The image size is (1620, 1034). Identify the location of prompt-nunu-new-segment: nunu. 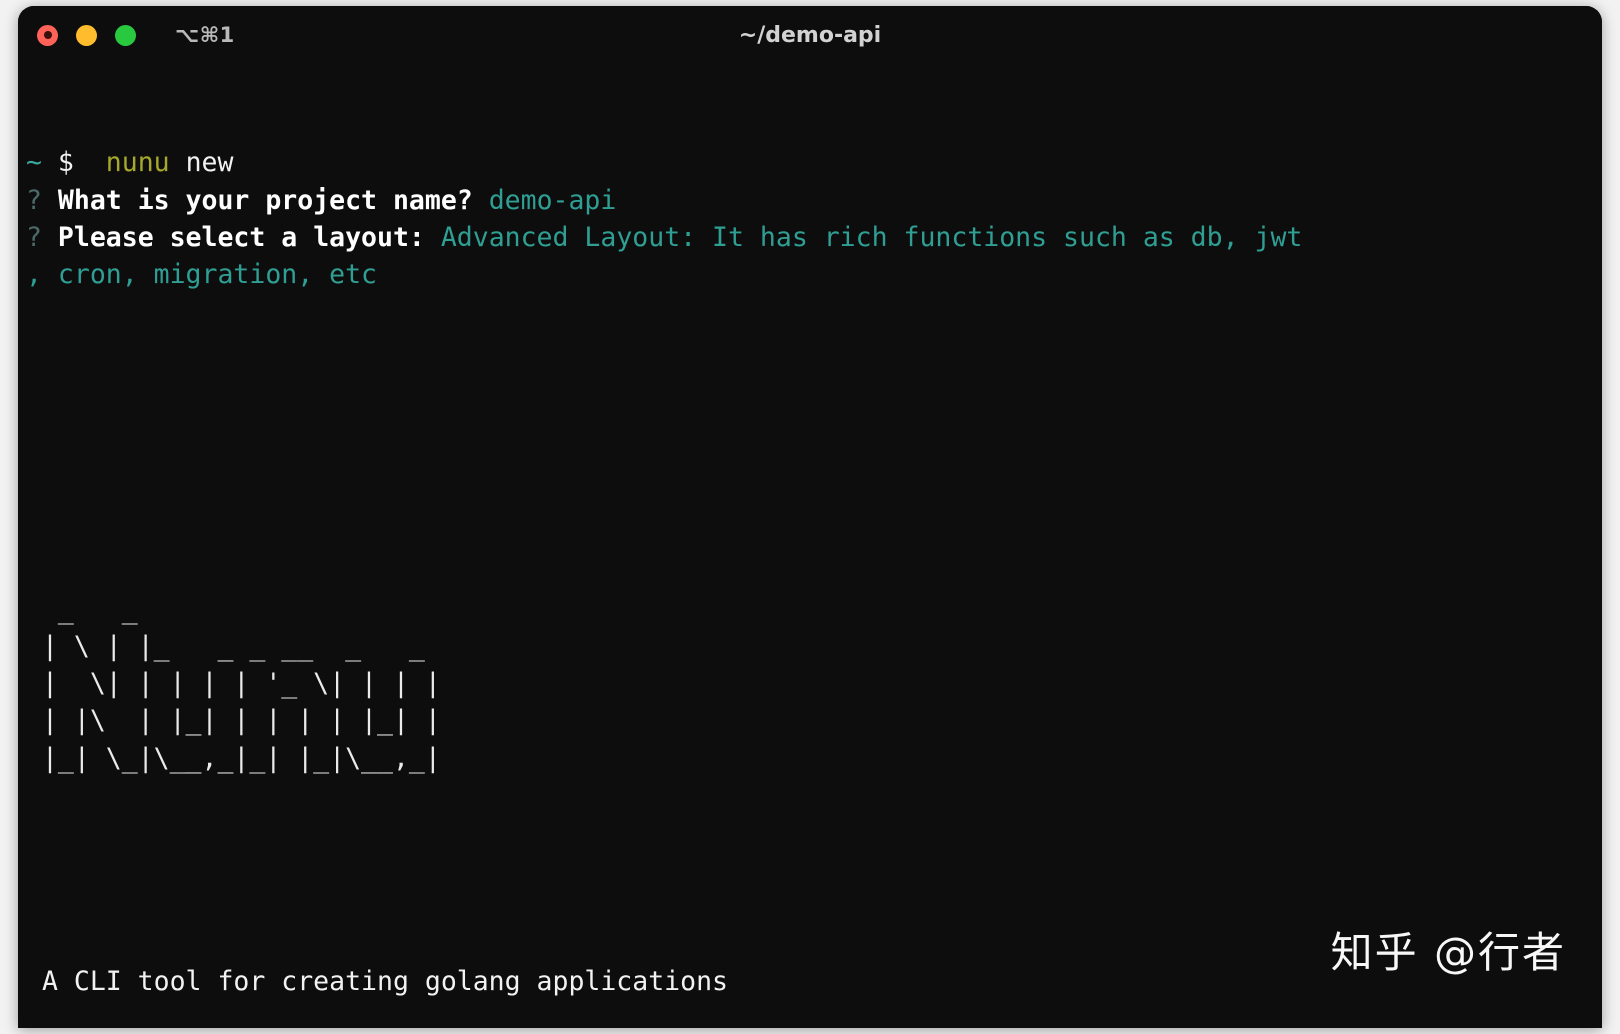
(145, 163).